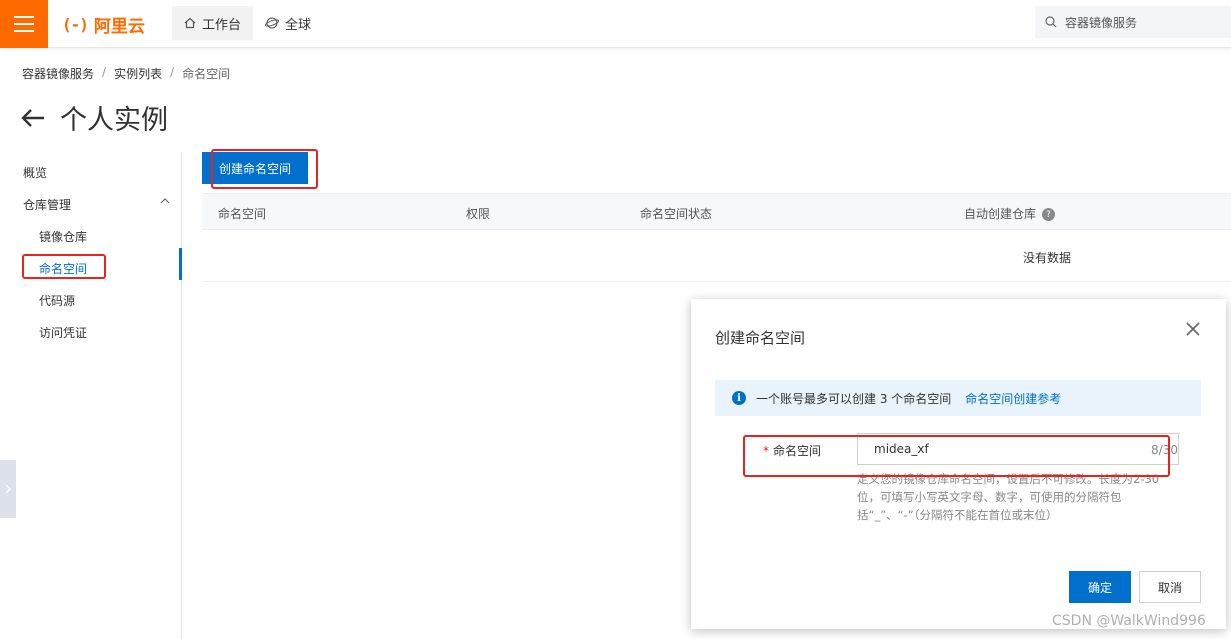 The height and width of the screenshot is (639, 1231). I want to click on sidebar-group-repo-management: 仓库管理, so click(47, 204).